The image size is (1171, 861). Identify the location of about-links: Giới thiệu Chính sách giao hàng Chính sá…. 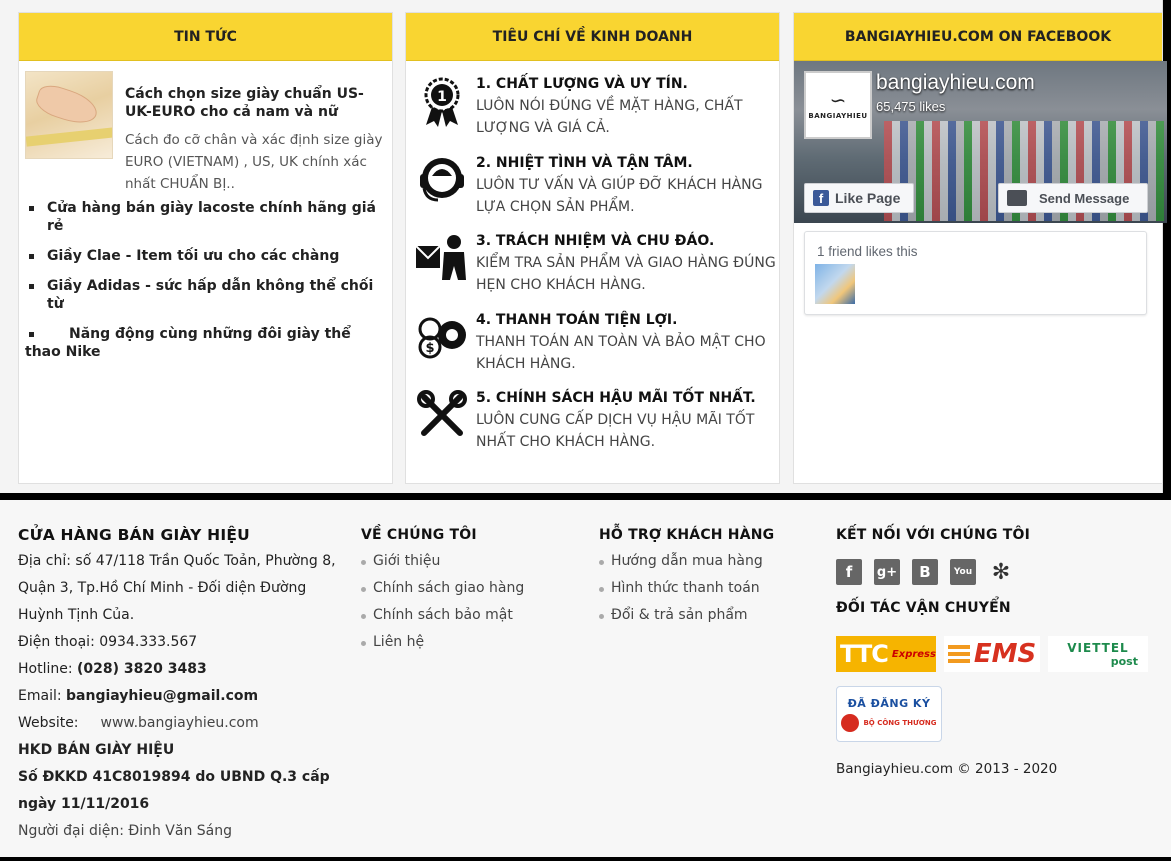
(471, 602).